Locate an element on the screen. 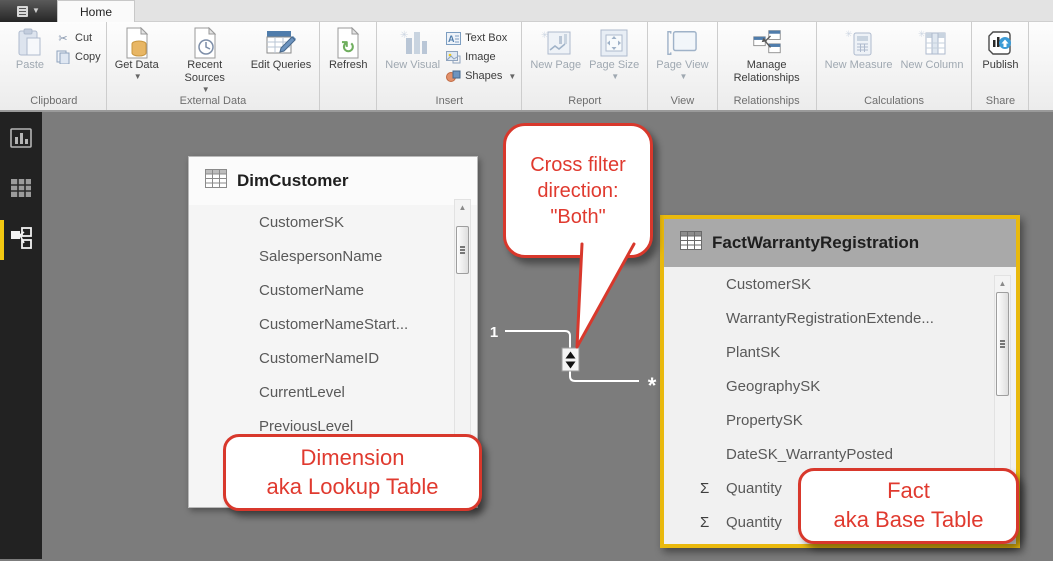 The width and height of the screenshot is (1053, 561). group-label-share: Share is located at coordinates (1000, 101).